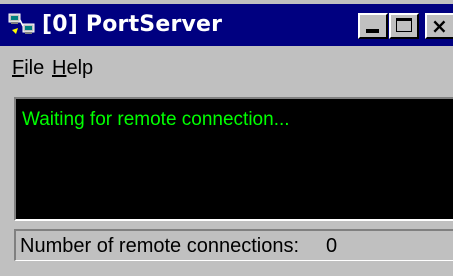  I want to click on menu-help-accelerator: H, so click(59, 68).